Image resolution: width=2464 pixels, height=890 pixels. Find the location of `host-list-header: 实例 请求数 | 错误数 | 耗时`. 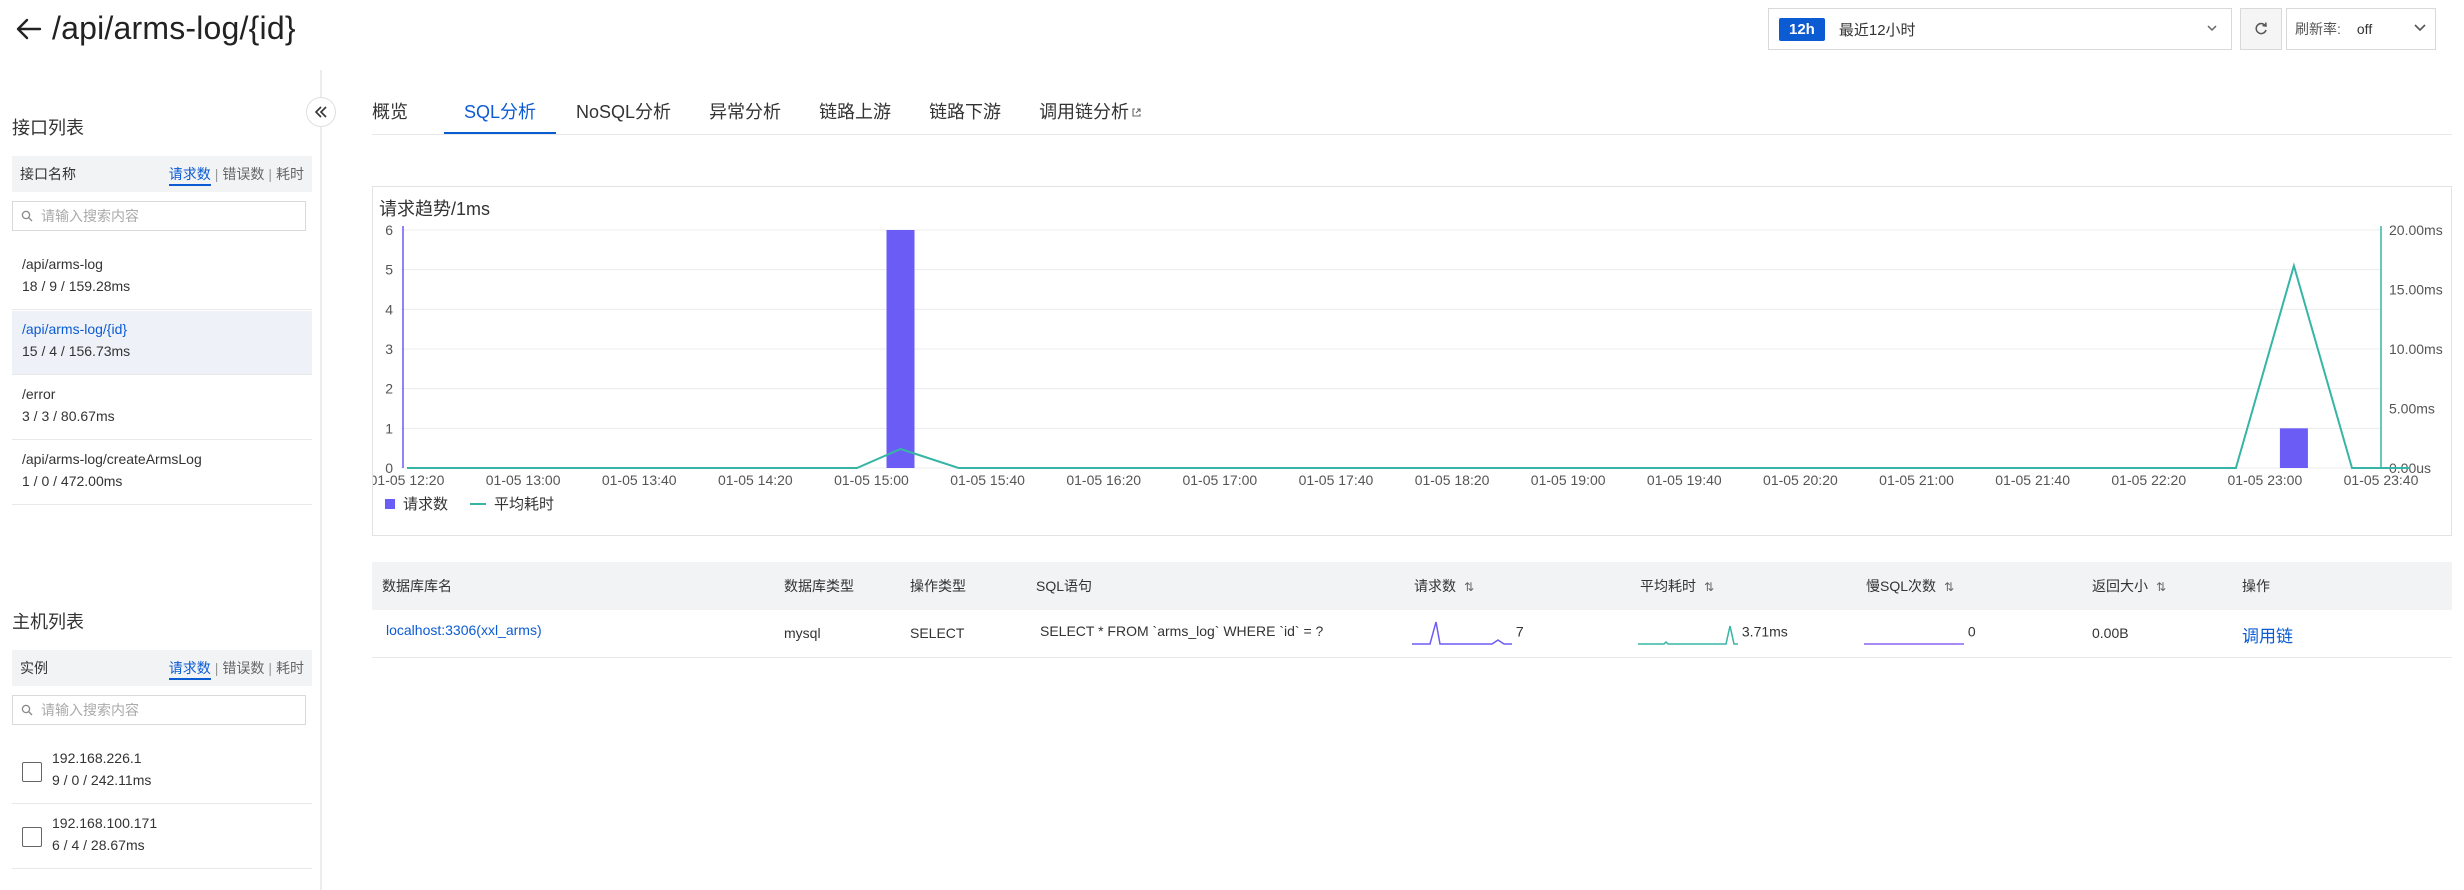

host-list-header: 实例 请求数 | 错误数 | 耗时 is located at coordinates (162, 668).